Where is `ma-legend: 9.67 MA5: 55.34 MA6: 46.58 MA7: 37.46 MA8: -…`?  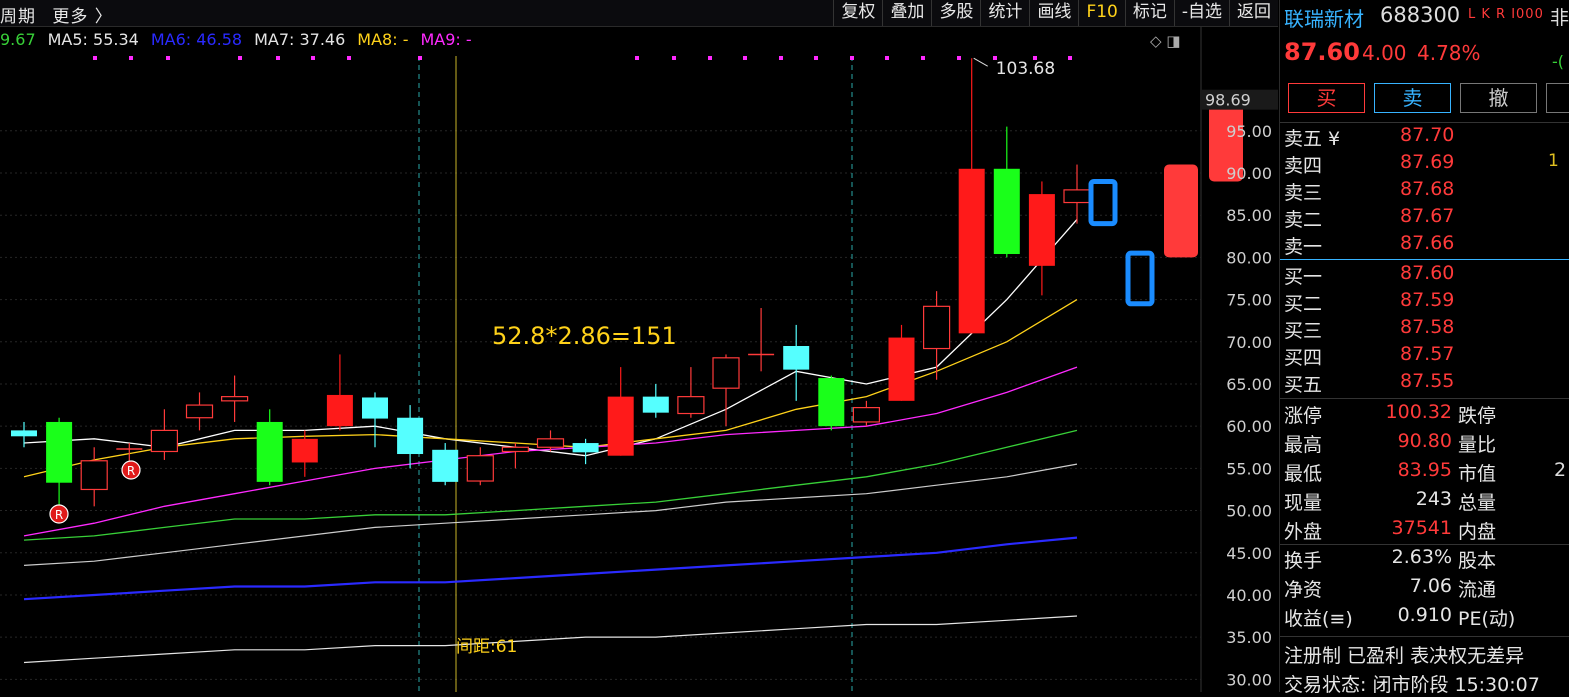
ma-legend: 9.67 MA5: 55.34 MA6: 46.58 MA7: 37.46 MA8: -… is located at coordinates (242, 39).